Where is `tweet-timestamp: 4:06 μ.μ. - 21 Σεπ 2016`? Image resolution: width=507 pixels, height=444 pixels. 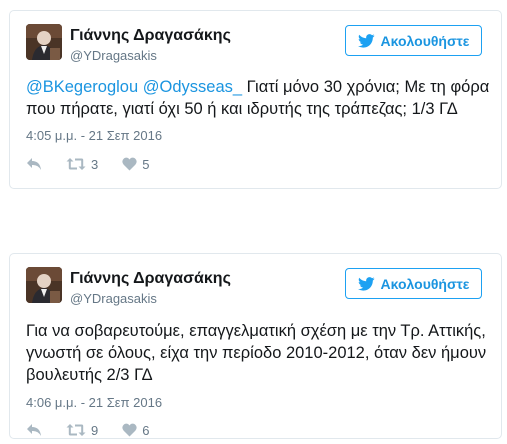
tweet-timestamp: 4:06 μ.μ. - 21 Σεπ 2016 is located at coordinates (94, 402).